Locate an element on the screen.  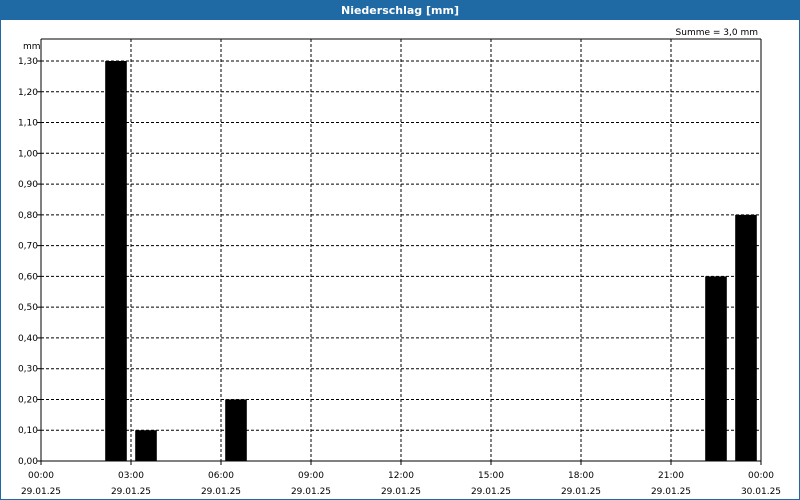
chart-title: Niederschlag [mm] is located at coordinates (400, 10).